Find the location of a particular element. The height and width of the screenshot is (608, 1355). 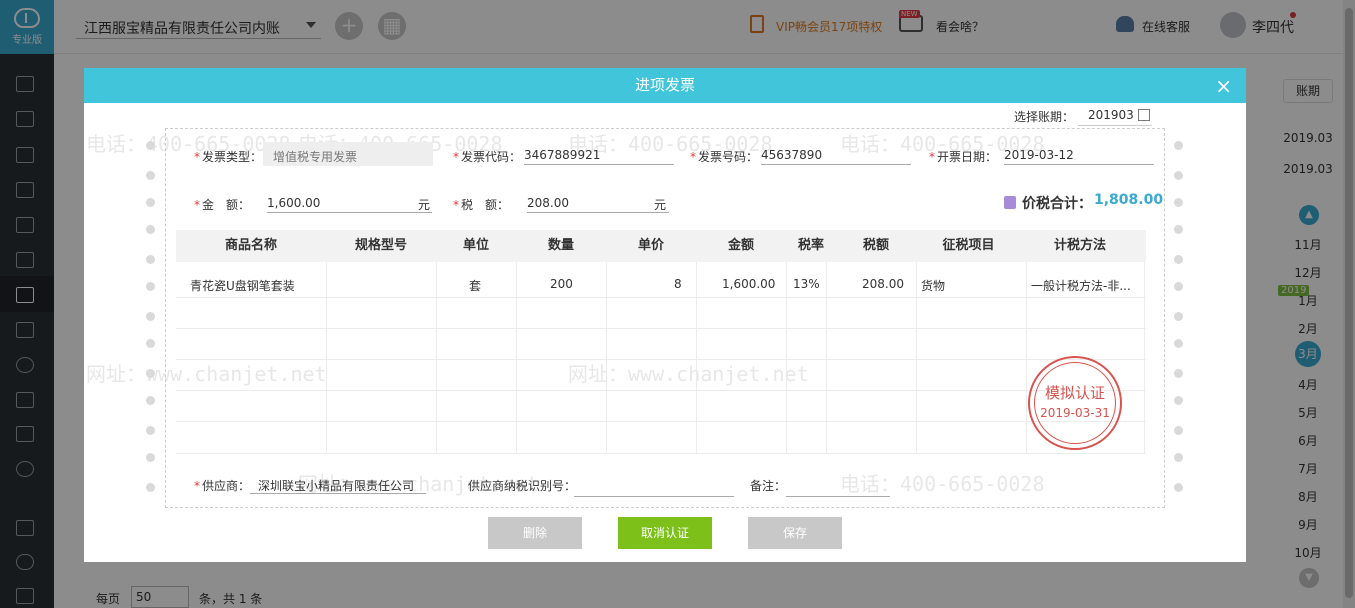

invoice-type-label: * 发票类型： is located at coordinates (228, 157).